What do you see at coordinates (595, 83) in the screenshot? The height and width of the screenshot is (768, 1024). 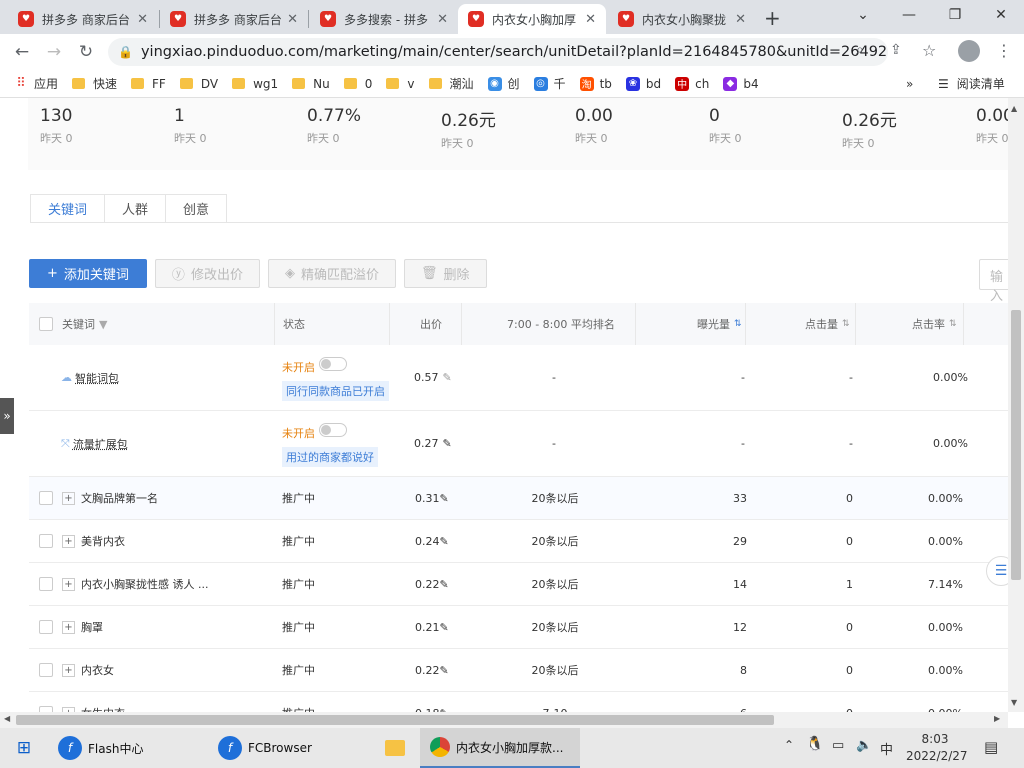 I see `bookmark-tb: 淘 tb` at bounding box center [595, 83].